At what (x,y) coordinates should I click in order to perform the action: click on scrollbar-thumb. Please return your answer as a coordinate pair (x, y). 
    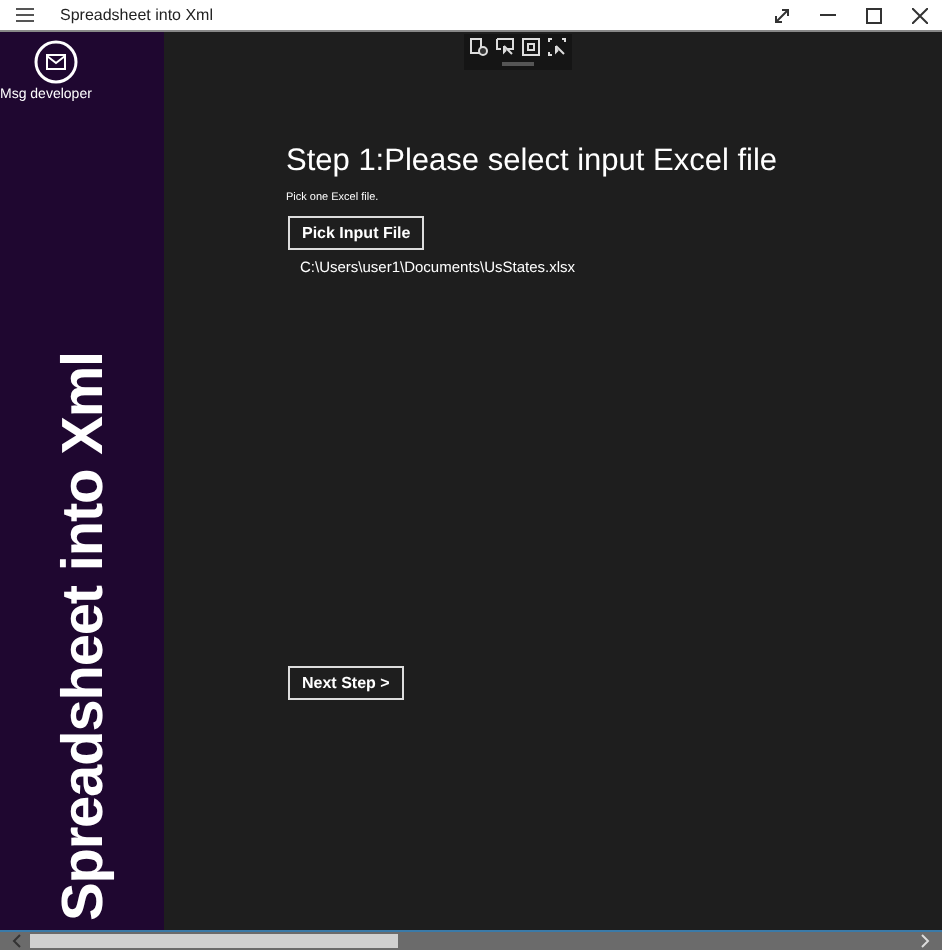
    Looking at the image, I should click on (214, 941).